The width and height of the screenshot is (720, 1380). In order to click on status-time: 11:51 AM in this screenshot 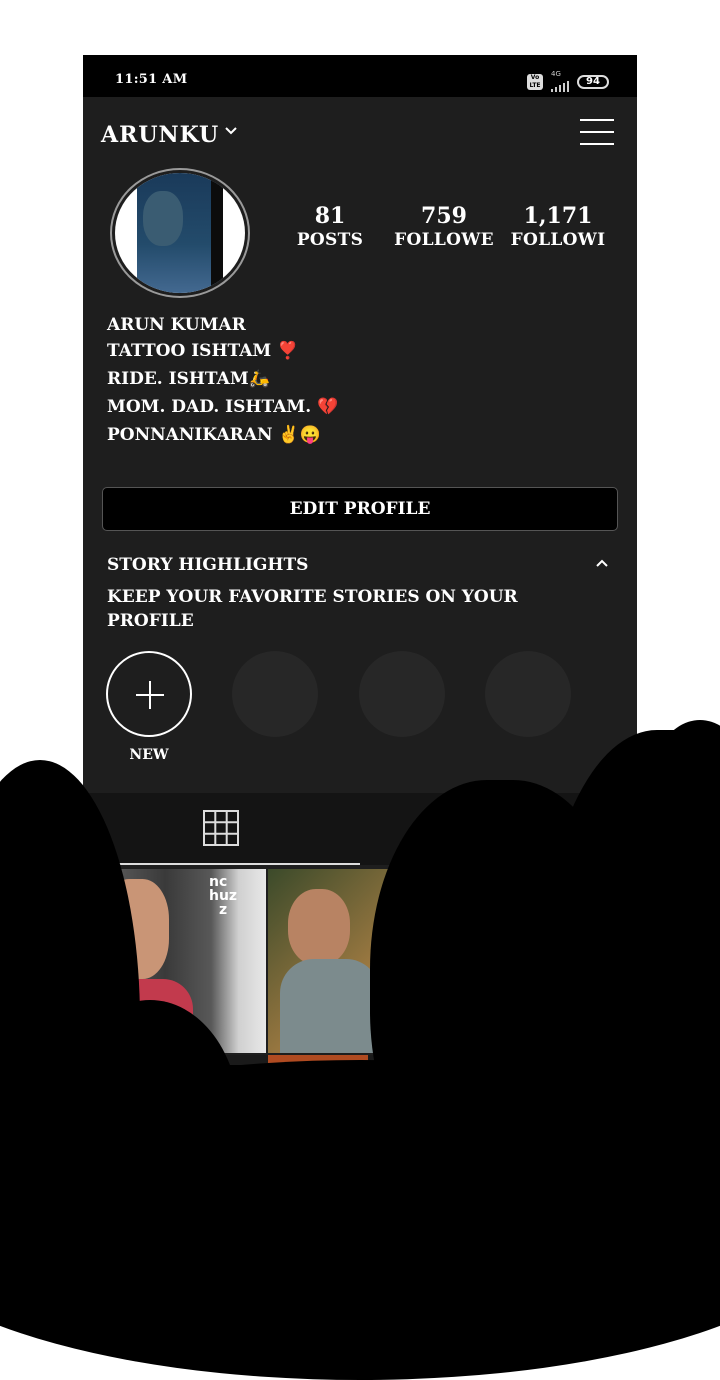, I will do `click(151, 79)`.